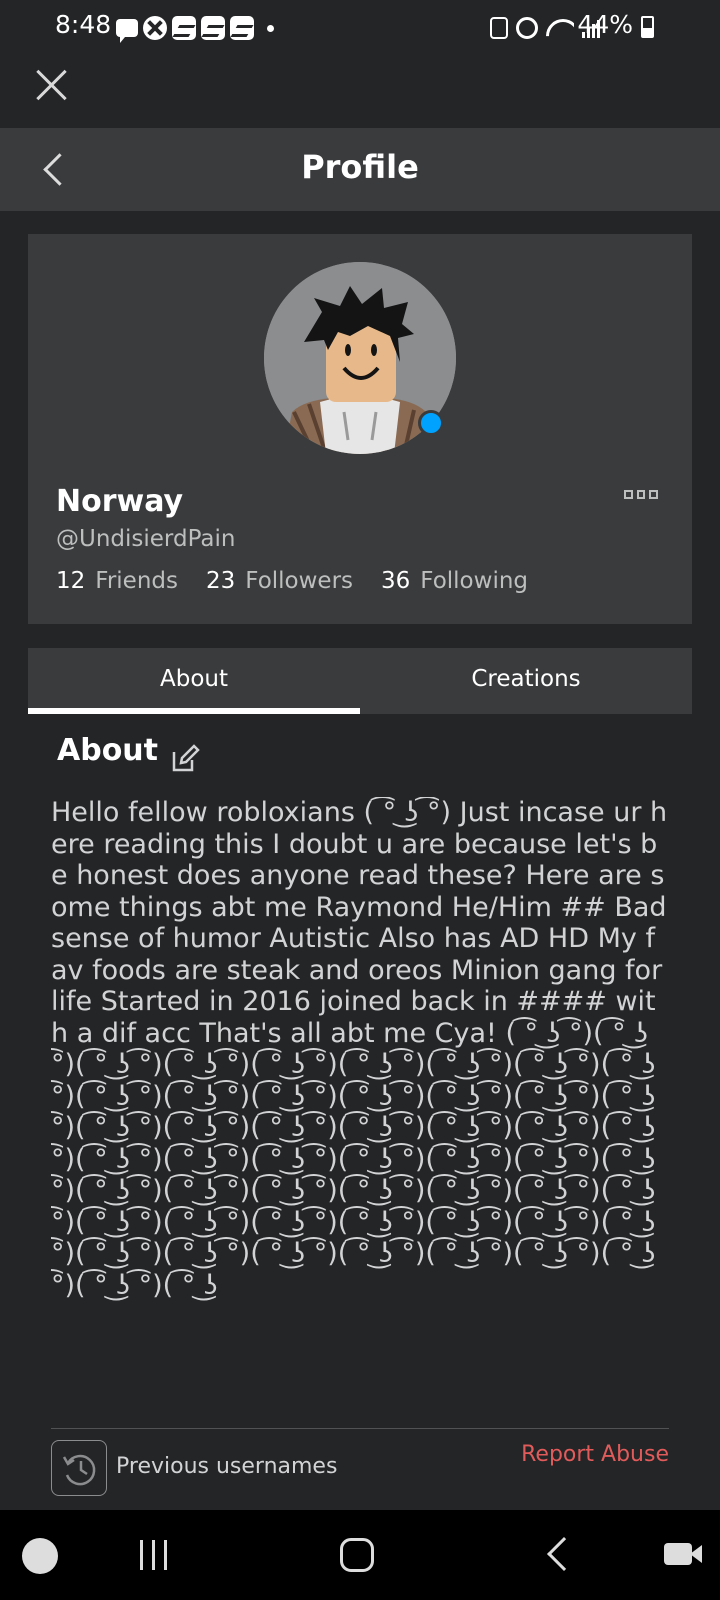 The width and height of the screenshot is (720, 1600). Describe the element at coordinates (641, 497) in the screenshot. I see `more-options-icon` at that location.